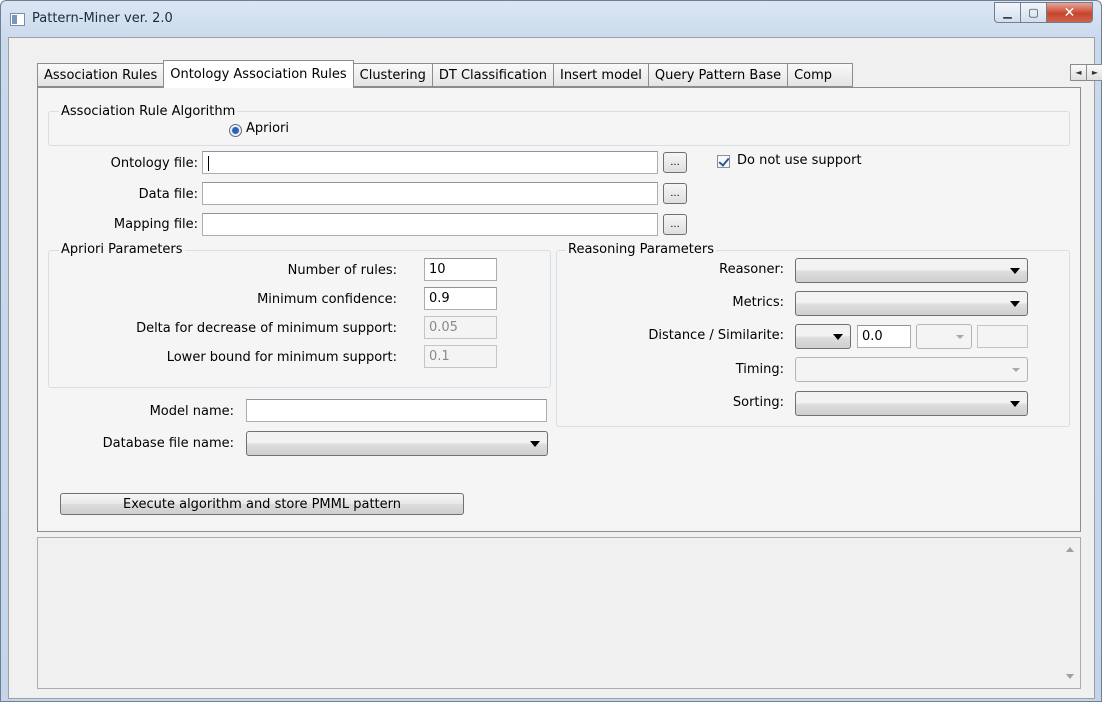 The image size is (1102, 702). I want to click on number-of-rules-label: Number of rules:, so click(342, 270).